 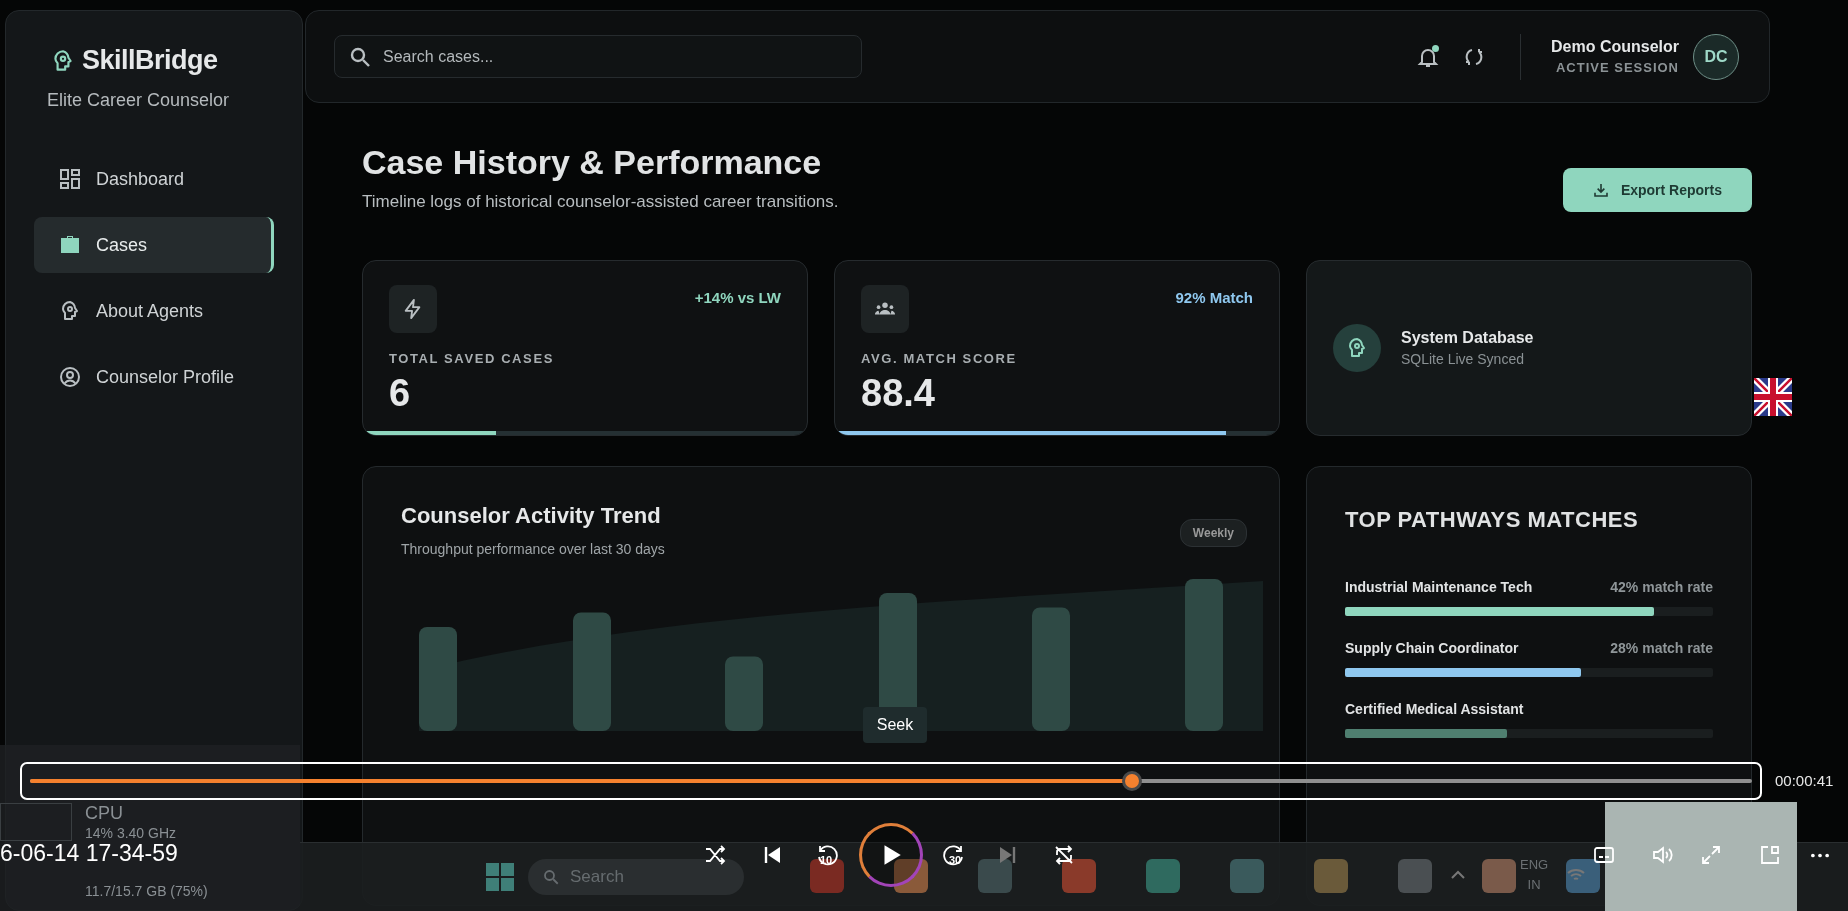 I want to click on session-status: ACTIVE SESSION, so click(x=1617, y=67).